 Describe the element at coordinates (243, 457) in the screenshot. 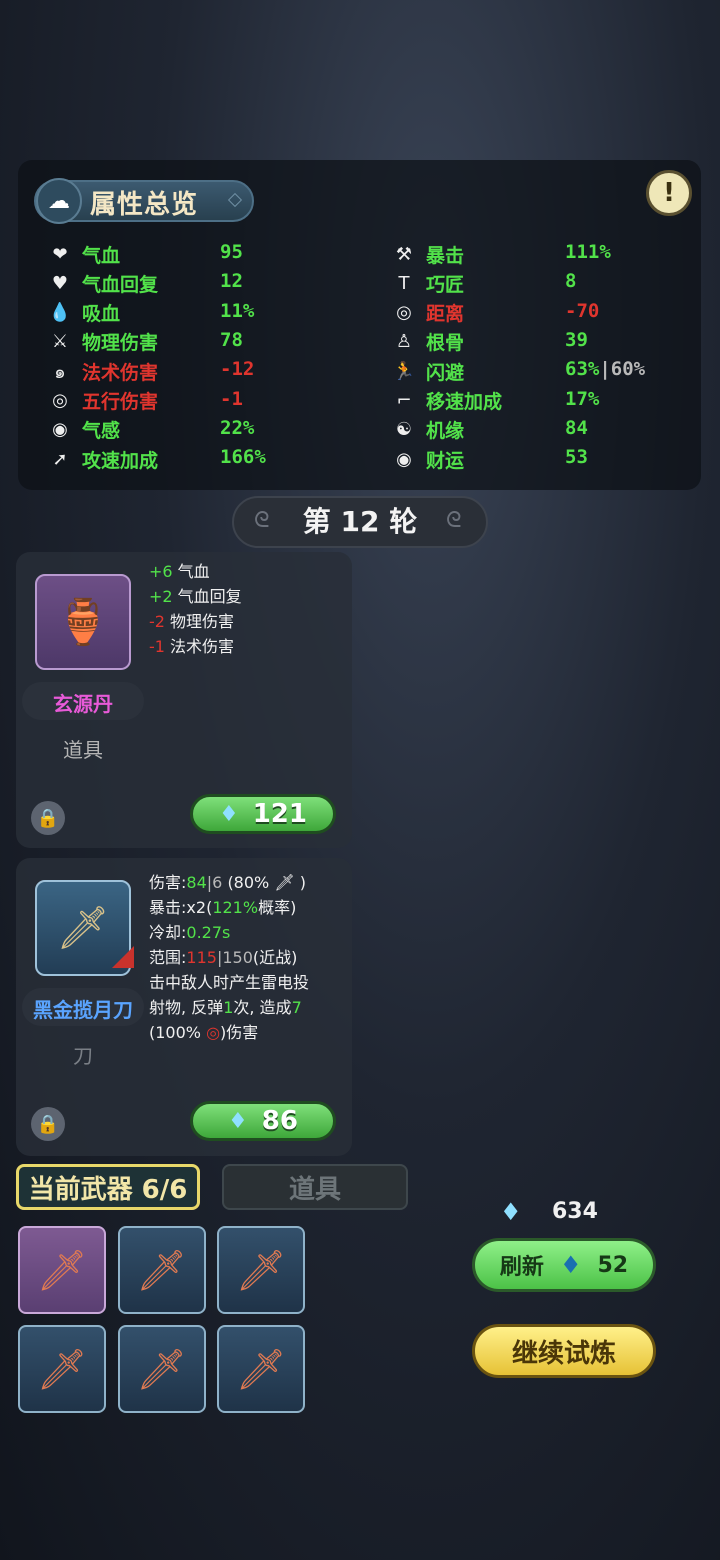

I see `stat-value: 166%` at that location.